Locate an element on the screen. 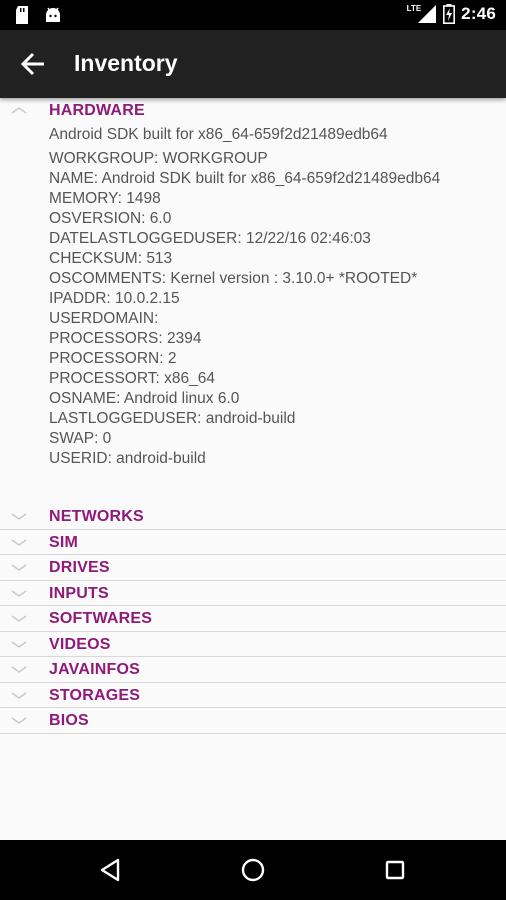 This screenshot has width=506, height=900. back-button is located at coordinates (34, 64).